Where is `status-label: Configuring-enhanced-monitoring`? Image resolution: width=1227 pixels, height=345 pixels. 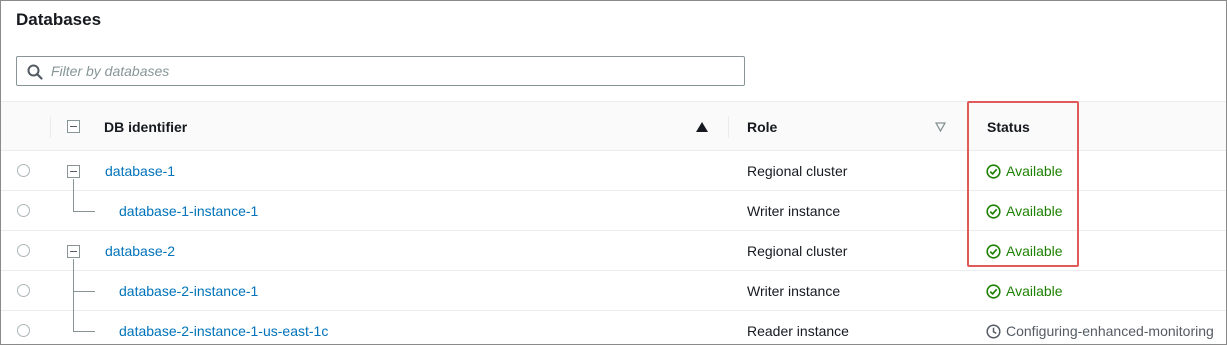 status-label: Configuring-enhanced-monitoring is located at coordinates (1110, 331).